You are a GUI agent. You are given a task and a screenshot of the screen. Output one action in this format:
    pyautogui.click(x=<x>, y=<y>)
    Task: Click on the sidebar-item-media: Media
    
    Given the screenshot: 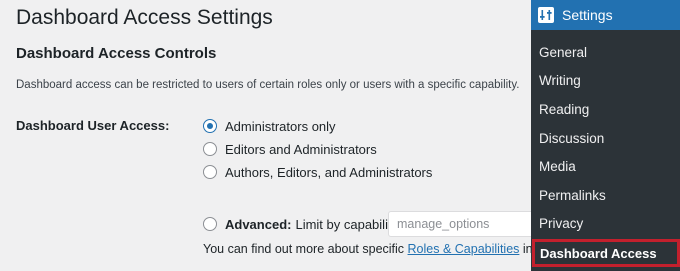 What is the action you would take?
    pyautogui.click(x=605, y=166)
    